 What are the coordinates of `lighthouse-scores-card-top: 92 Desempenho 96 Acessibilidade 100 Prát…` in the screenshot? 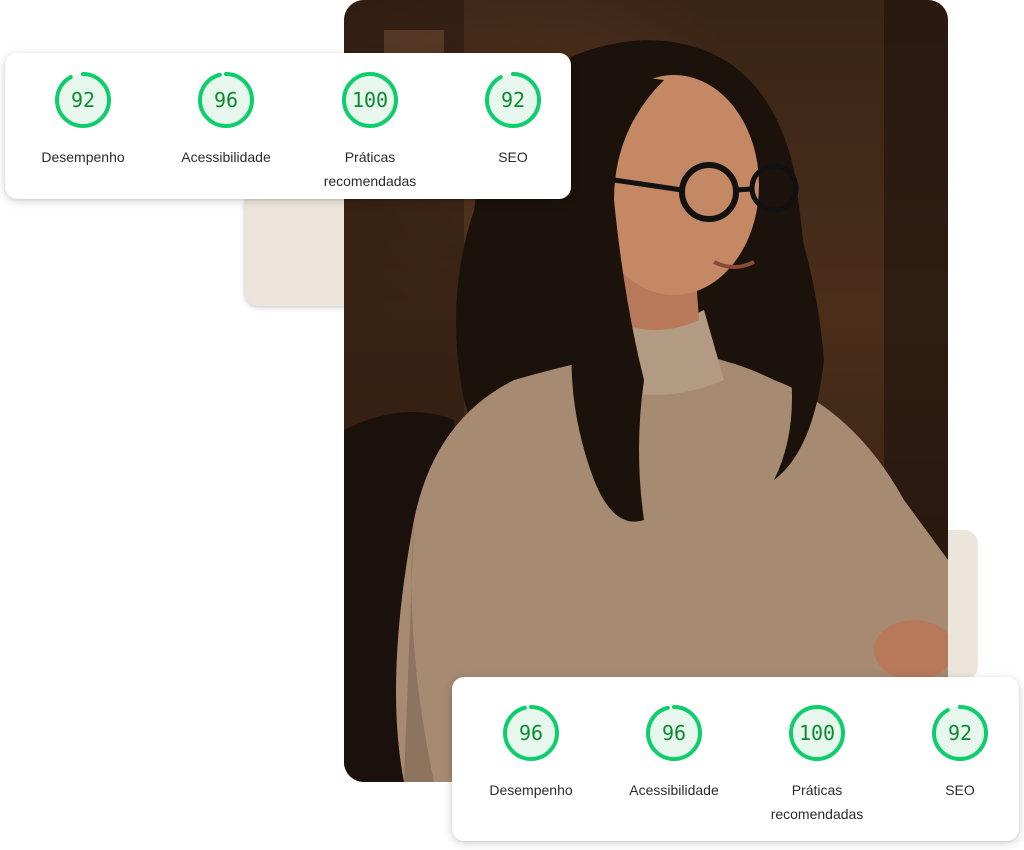 It's located at (288, 126).